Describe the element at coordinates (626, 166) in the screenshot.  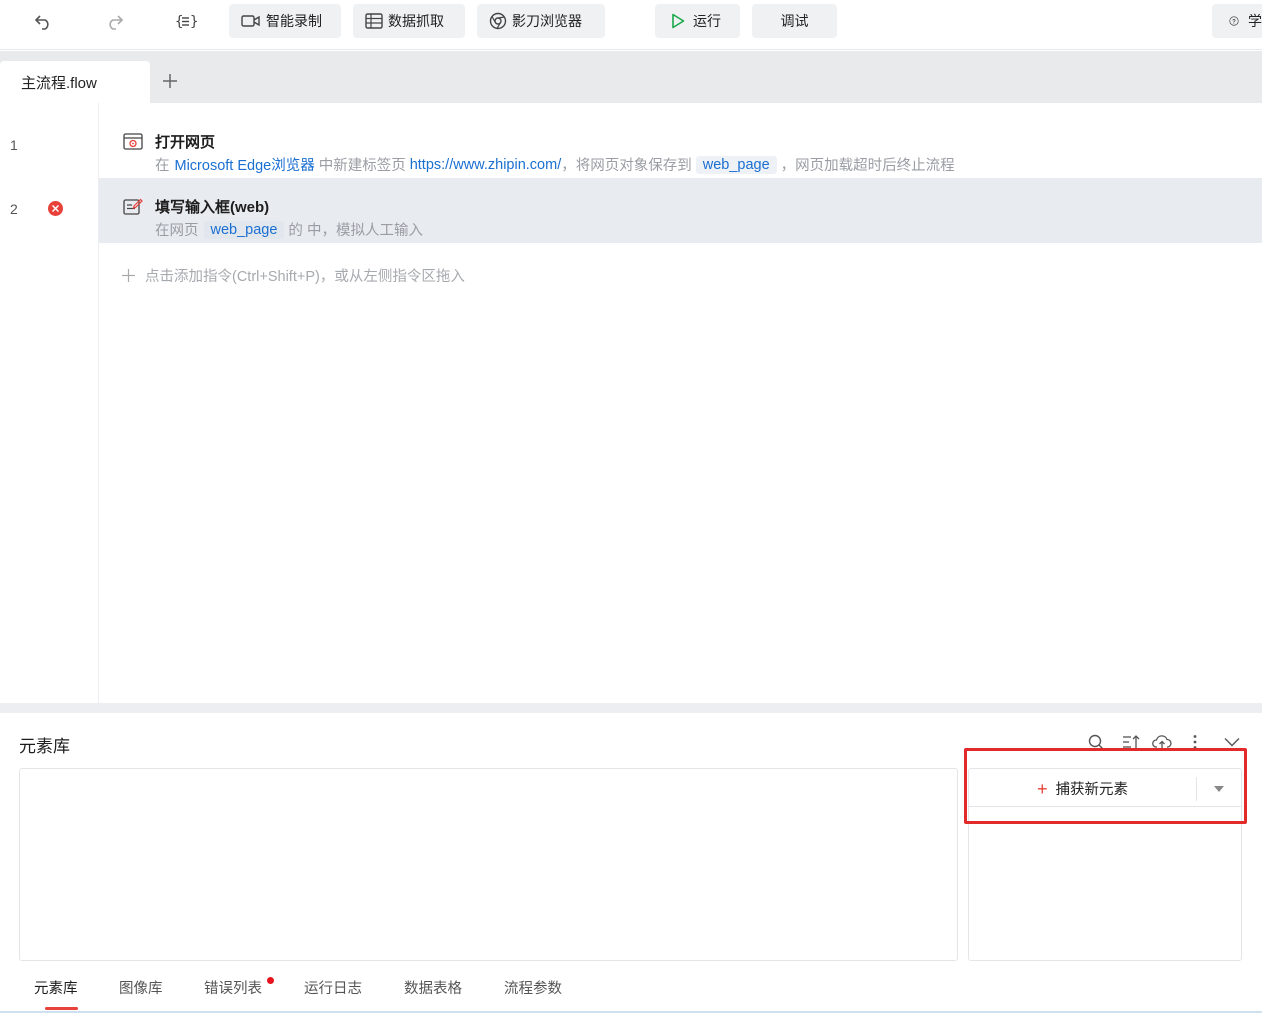
I see `desc-text: ，将网页对象保存到` at that location.